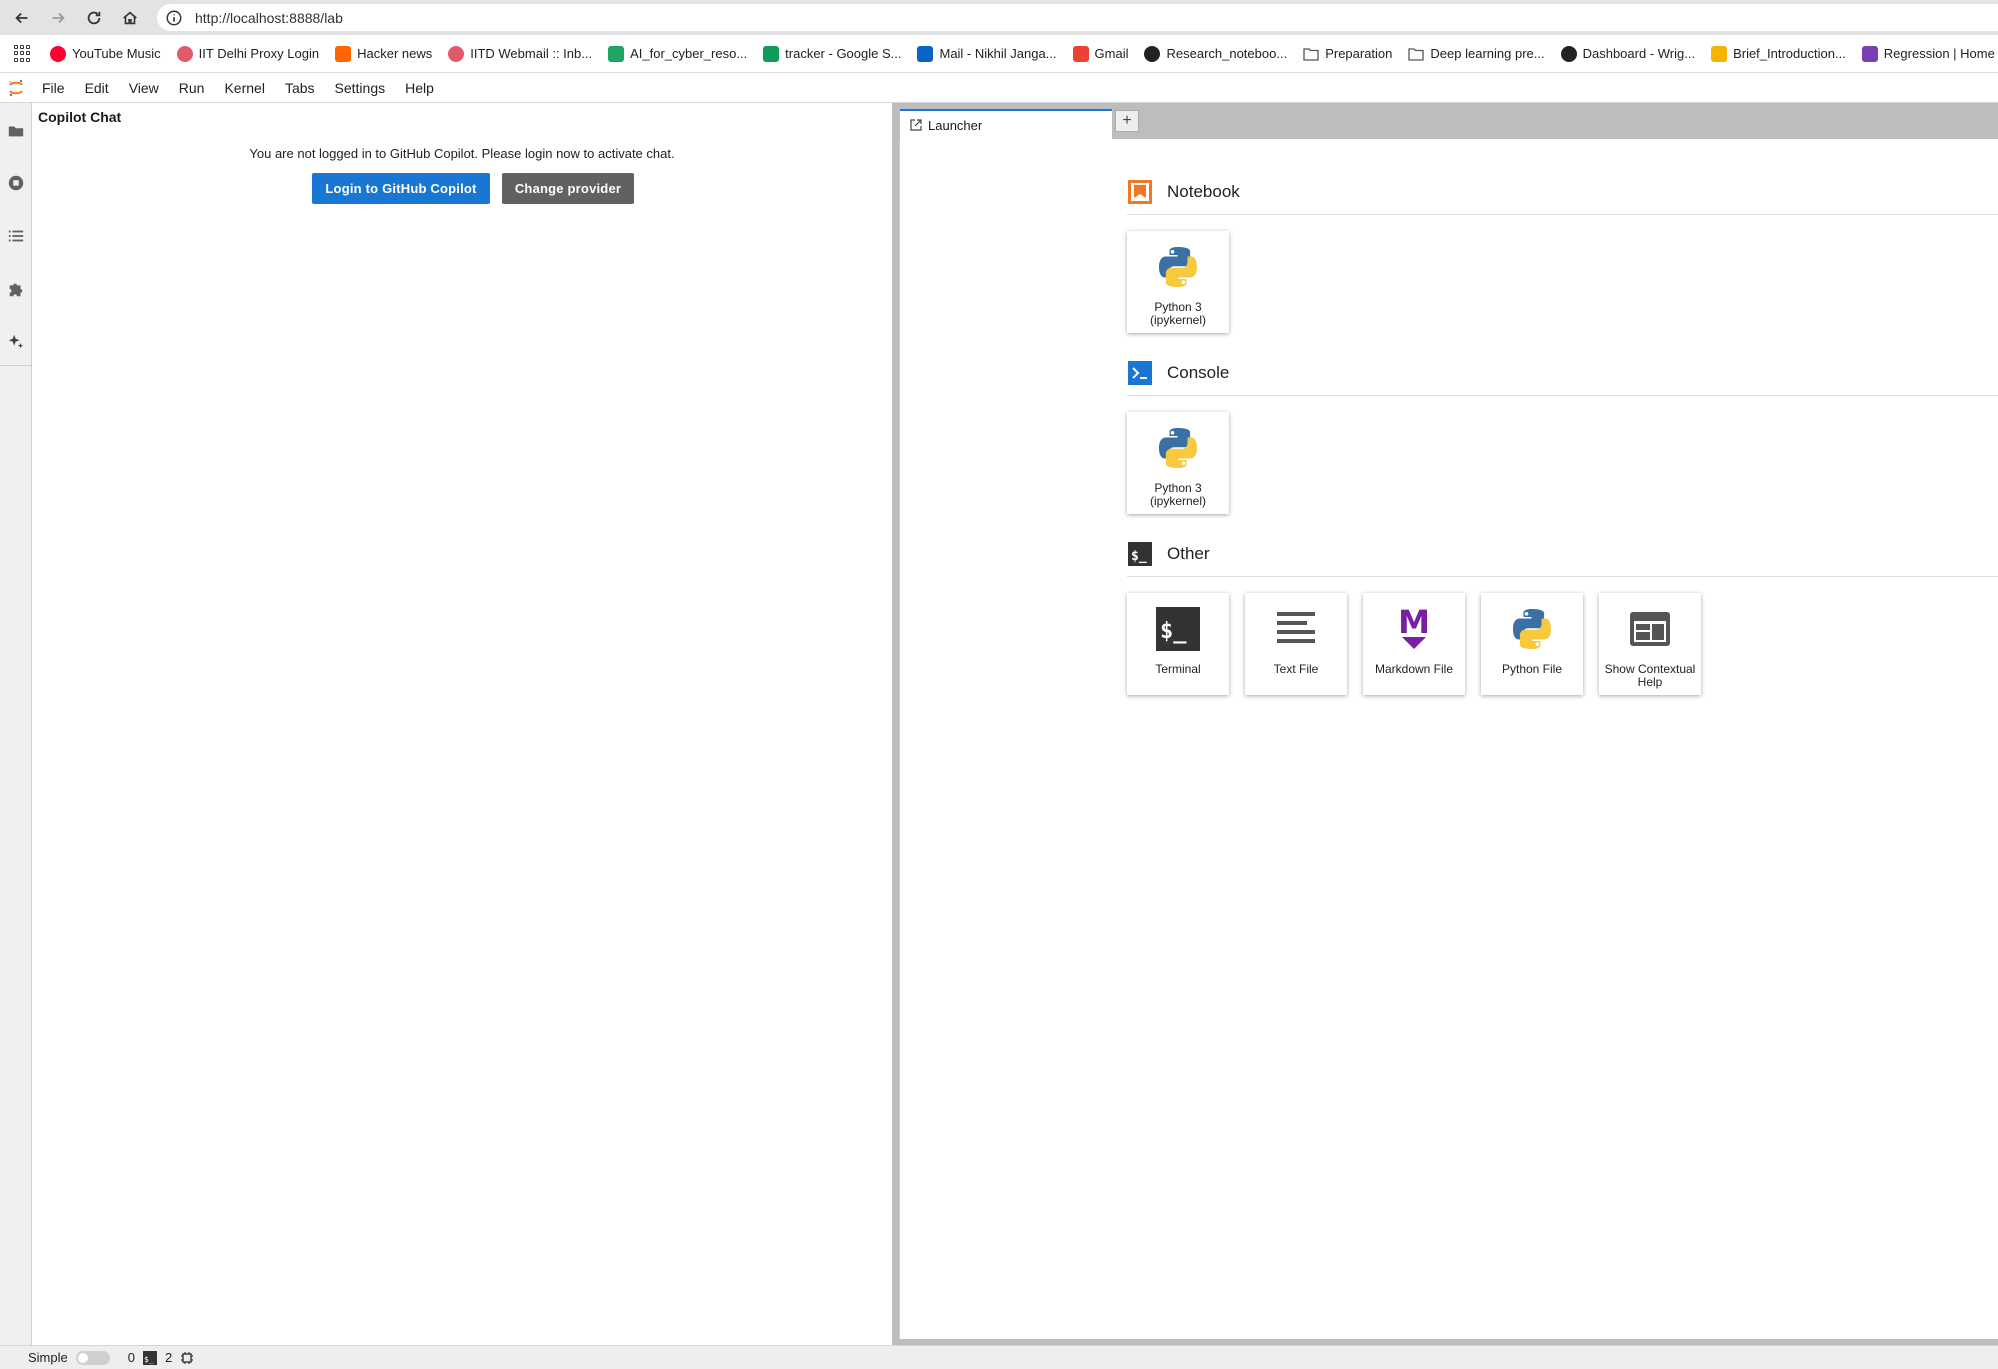 The width and height of the screenshot is (1998, 1369). Describe the element at coordinates (1448, 121) in the screenshot. I see `tab-bar: Launcher +` at that location.